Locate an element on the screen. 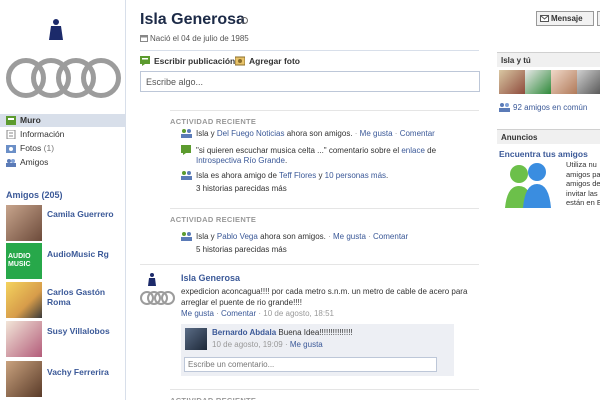 The image size is (600, 400). button-label: Mensaje is located at coordinates (567, 18).